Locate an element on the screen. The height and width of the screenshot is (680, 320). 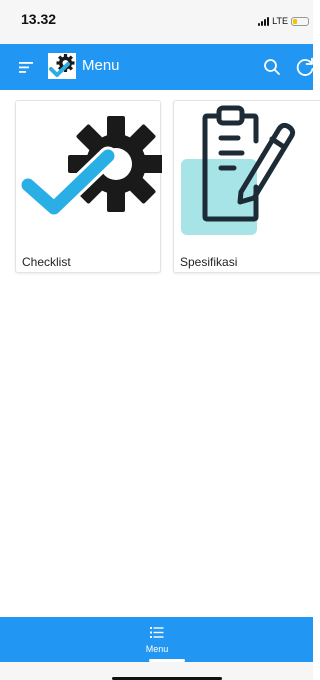
clipboard-pencil-icon is located at coordinates (238, 170).